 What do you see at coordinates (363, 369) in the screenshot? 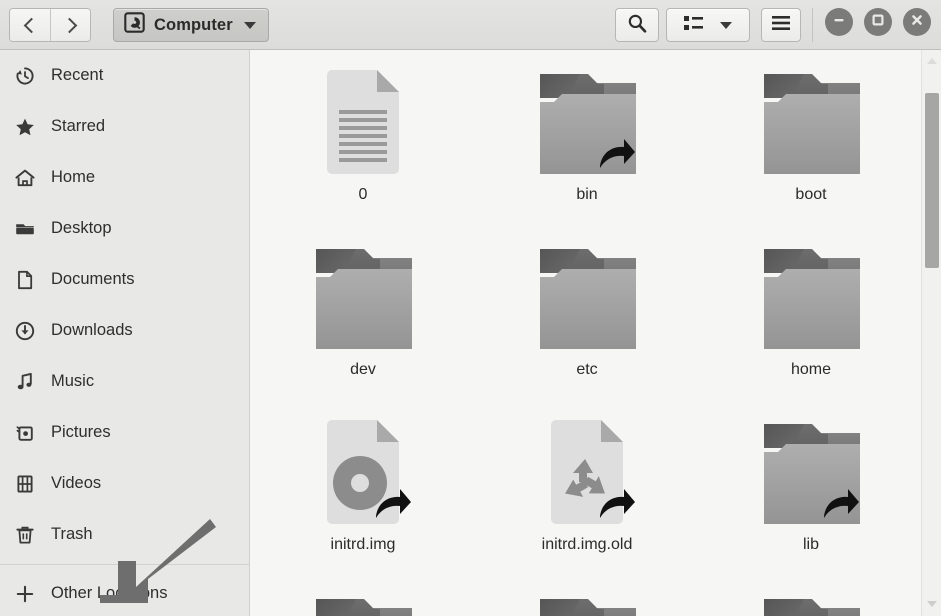
I see `file-name-label: dev` at bounding box center [363, 369].